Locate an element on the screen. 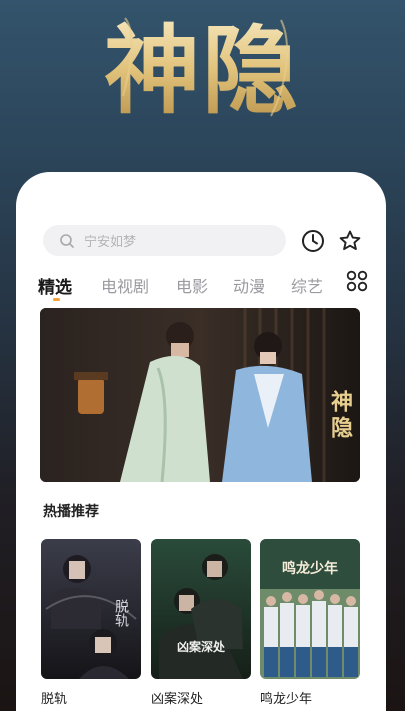 This screenshot has width=405, height=711. poster-title: 脱轨 is located at coordinates (54, 699).